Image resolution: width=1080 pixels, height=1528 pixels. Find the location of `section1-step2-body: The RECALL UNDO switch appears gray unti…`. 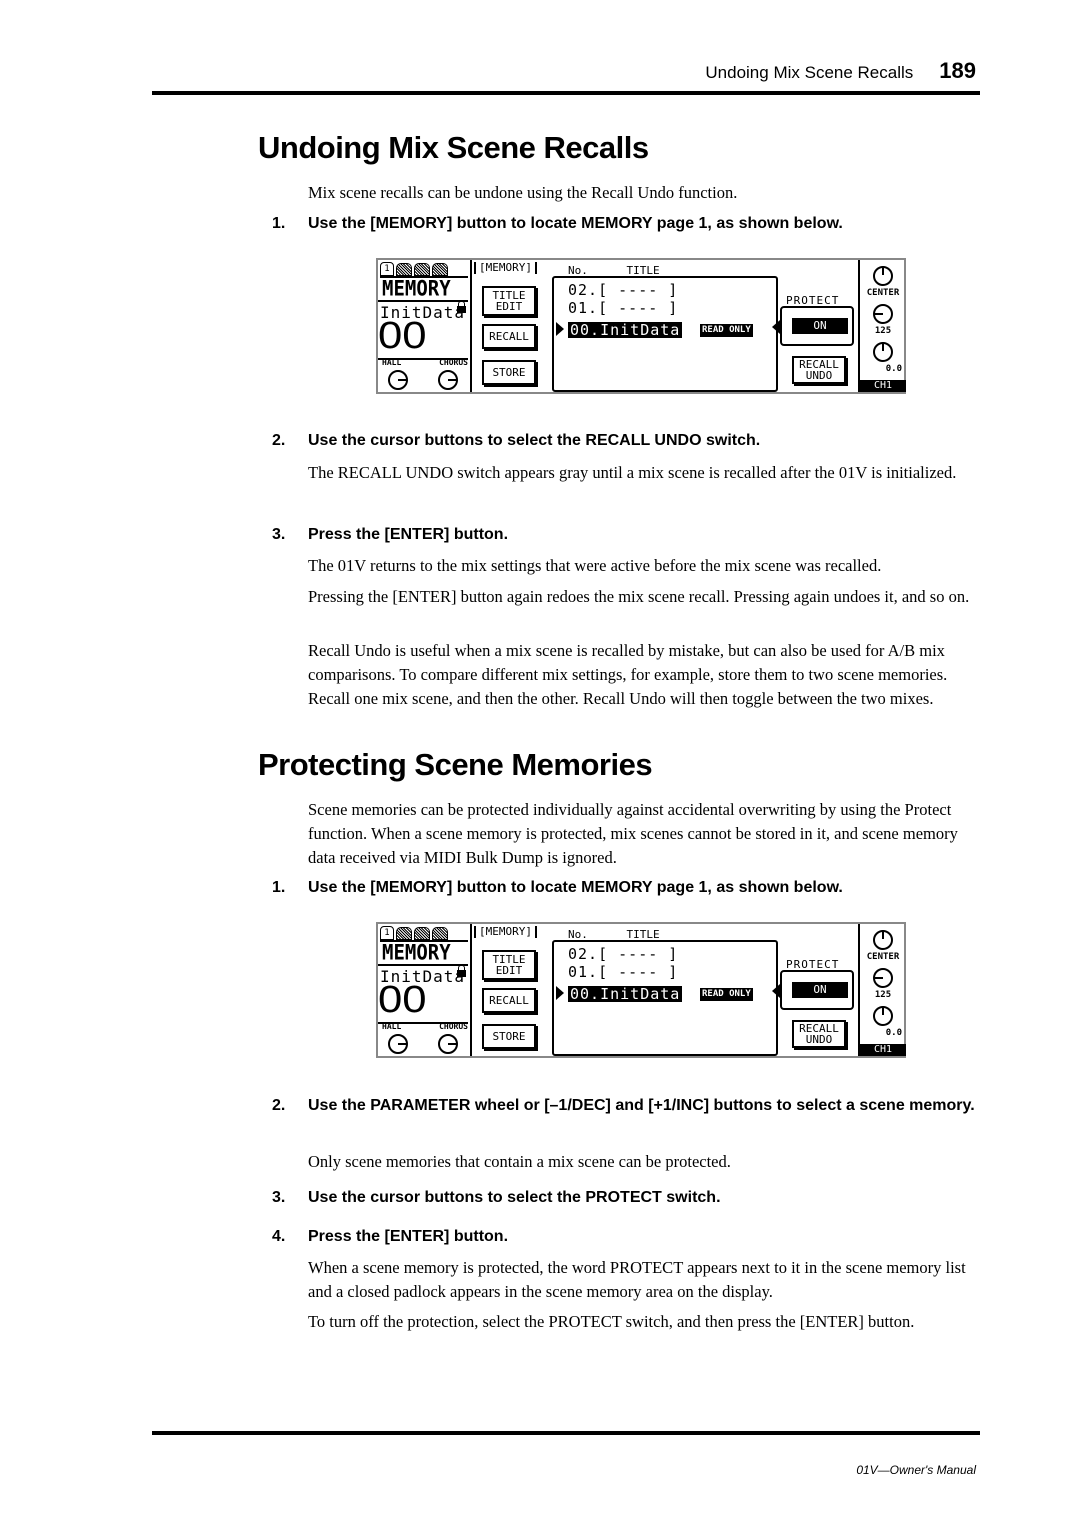

section1-step2-body: The RECALL UNDO switch appears gray unti… is located at coordinates (632, 472).